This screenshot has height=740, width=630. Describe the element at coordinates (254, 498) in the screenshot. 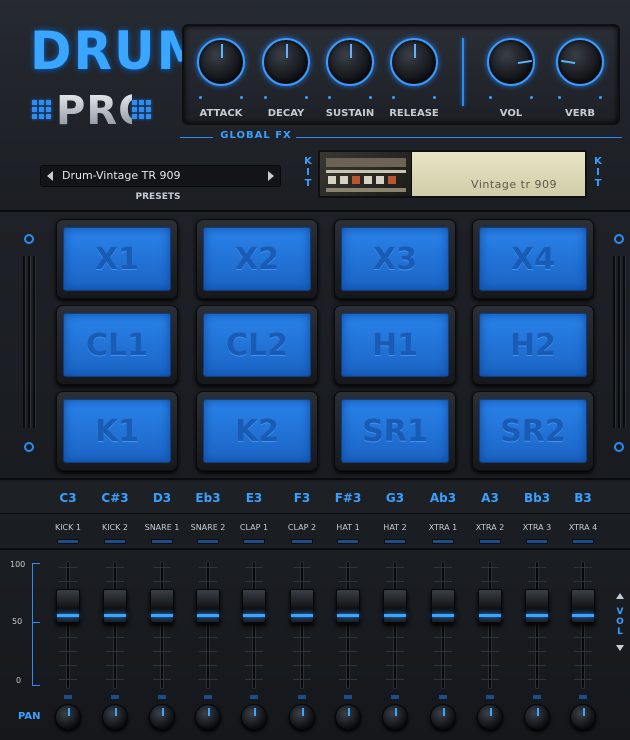

I see `note-label: E3` at that location.